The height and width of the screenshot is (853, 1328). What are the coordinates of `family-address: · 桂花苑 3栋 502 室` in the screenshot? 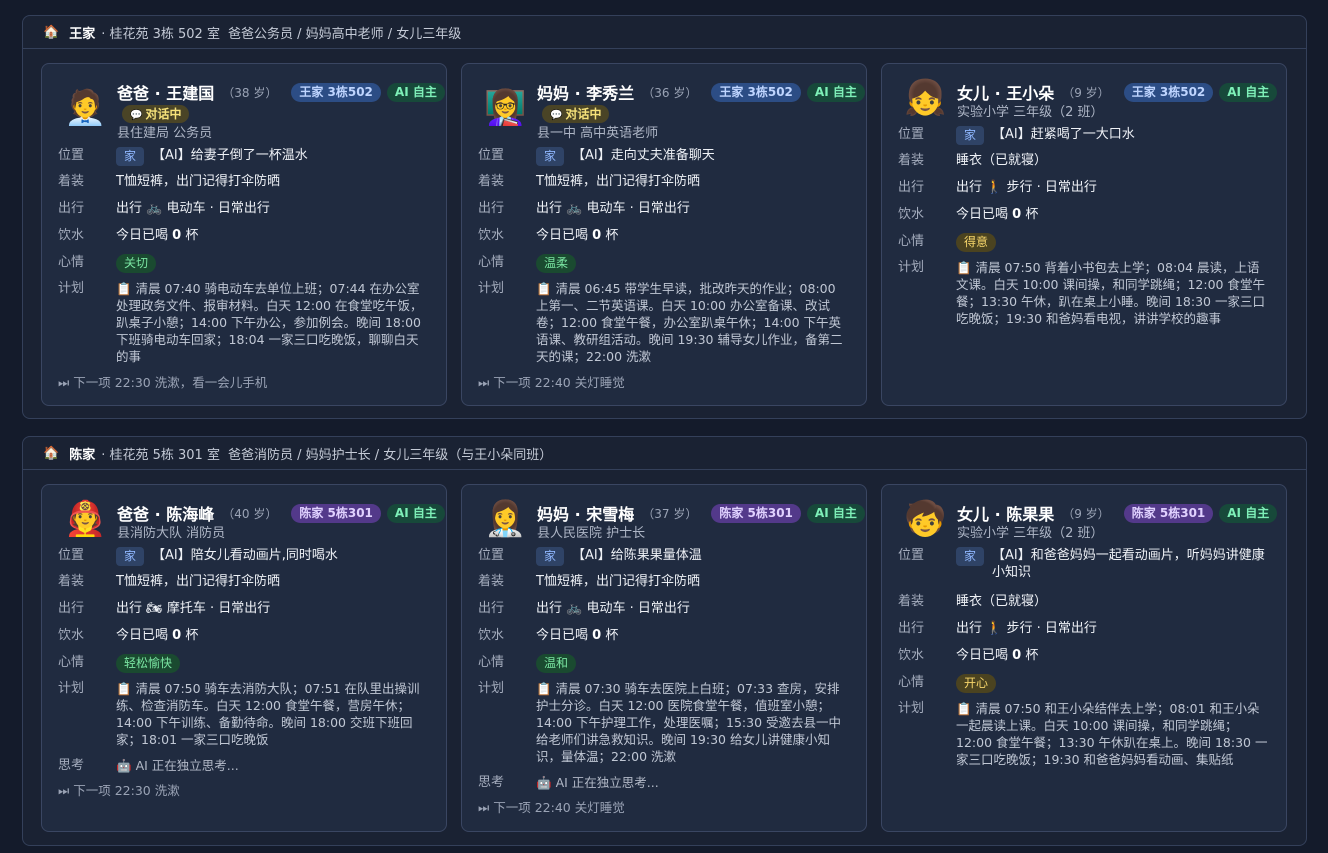 It's located at (160, 34).